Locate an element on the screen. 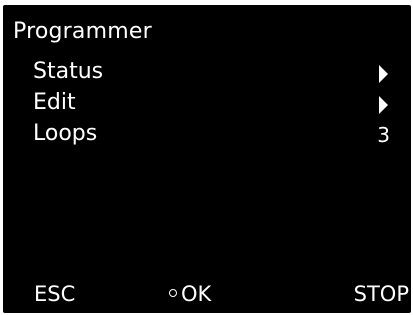  softkey-bar: ESC OK STOP is located at coordinates (207, 295).